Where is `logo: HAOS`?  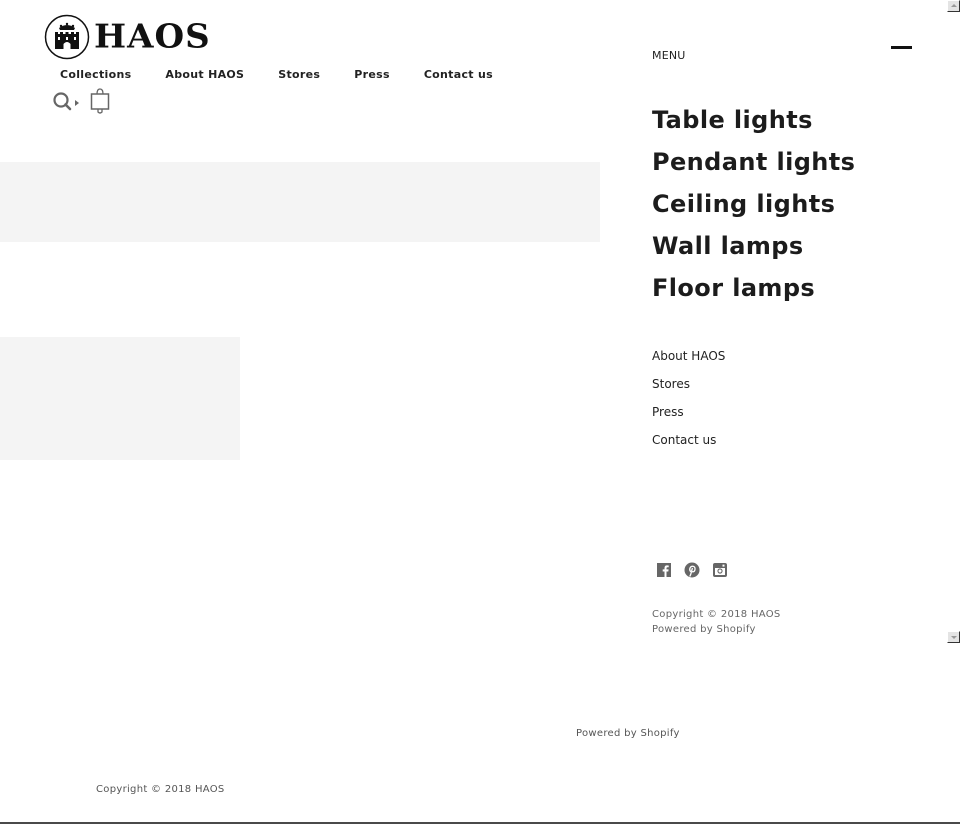 logo: HAOS is located at coordinates (127, 37).